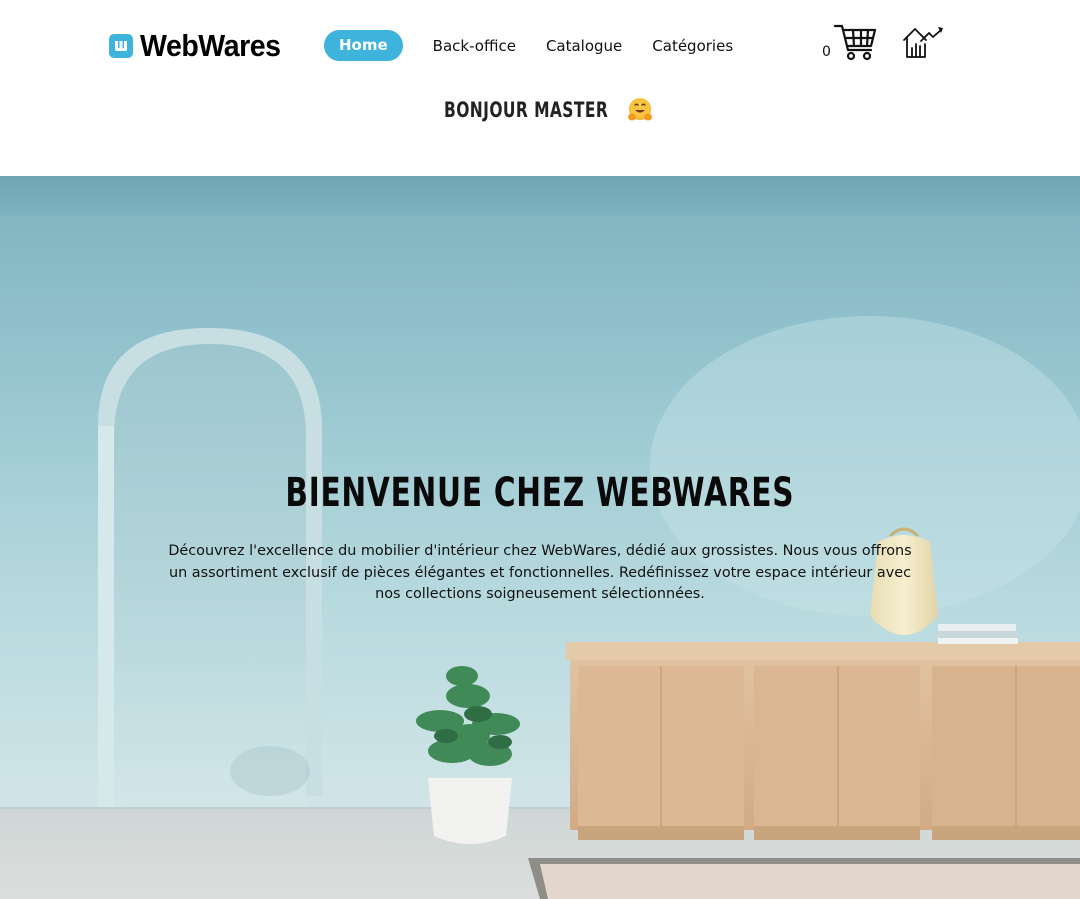 The height and width of the screenshot is (899, 1080). What do you see at coordinates (923, 42) in the screenshot?
I see `house-chart-icon` at bounding box center [923, 42].